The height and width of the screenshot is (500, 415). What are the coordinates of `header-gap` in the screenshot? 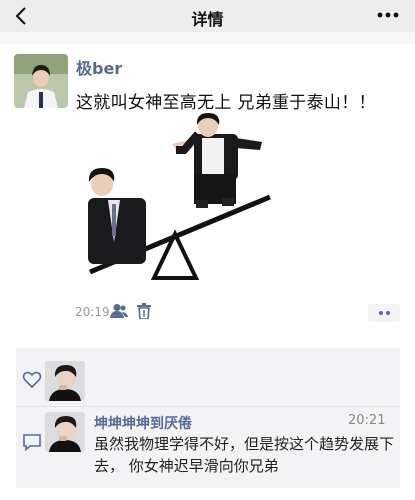 It's located at (207, 38).